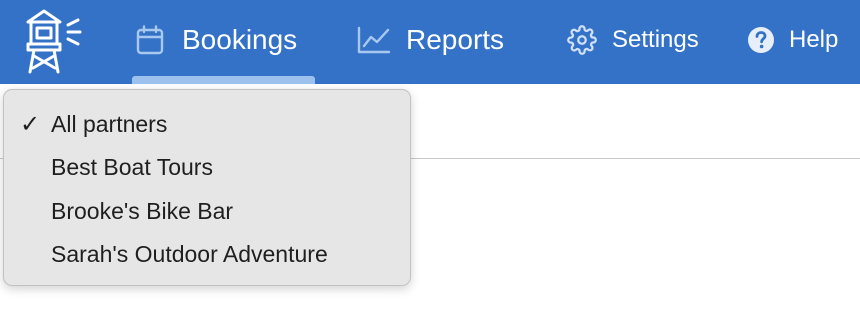  I want to click on menu-item-brookes-bike-bar: Brooke's Bike Bar, so click(207, 211).